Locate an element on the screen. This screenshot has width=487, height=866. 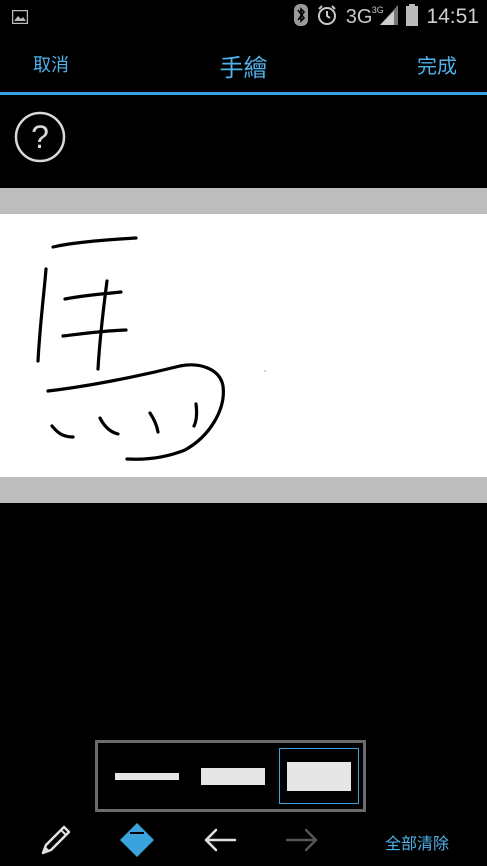
help-area: ? is located at coordinates (243, 141).